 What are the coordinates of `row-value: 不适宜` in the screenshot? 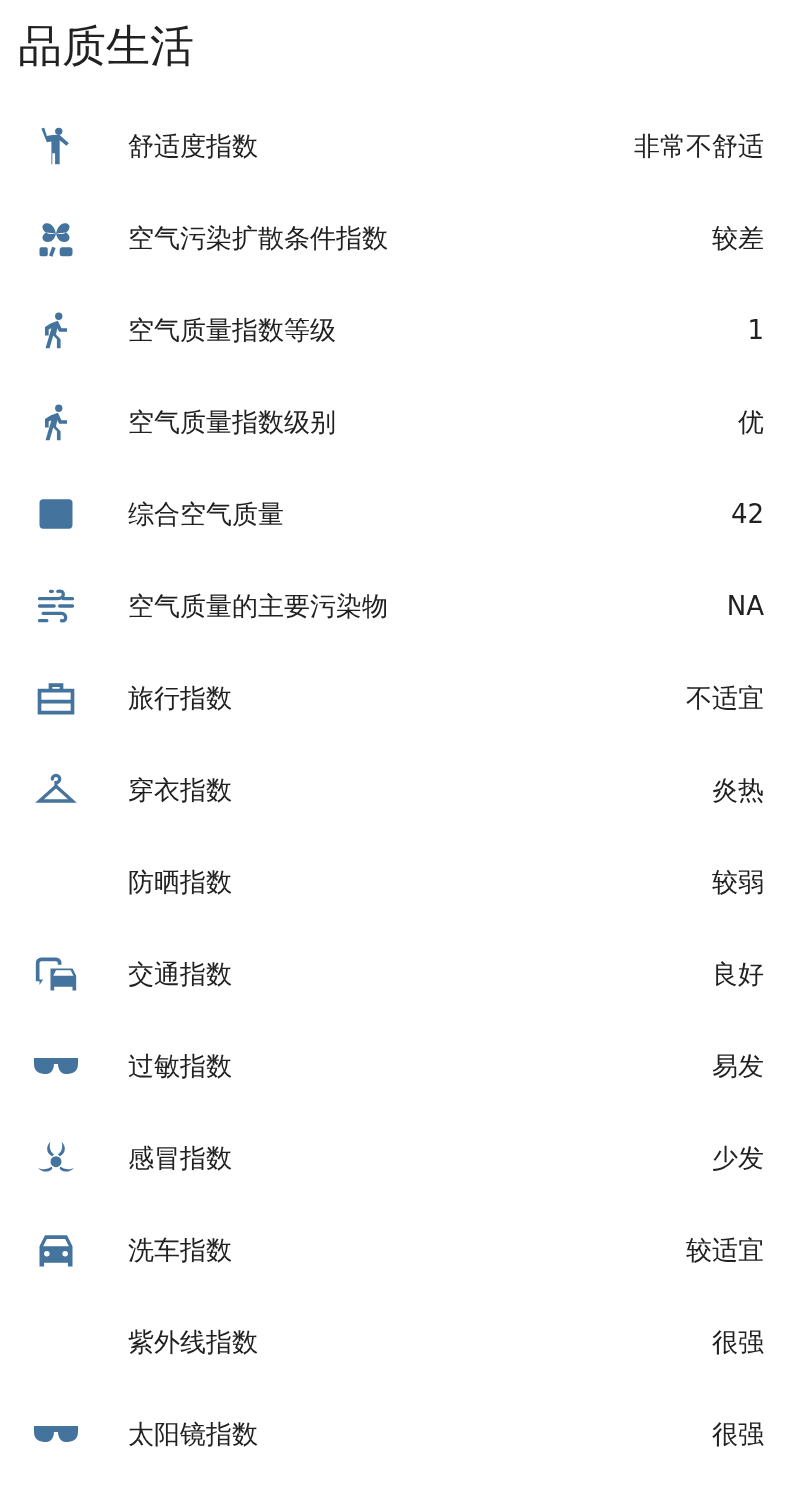 It's located at (725, 698).